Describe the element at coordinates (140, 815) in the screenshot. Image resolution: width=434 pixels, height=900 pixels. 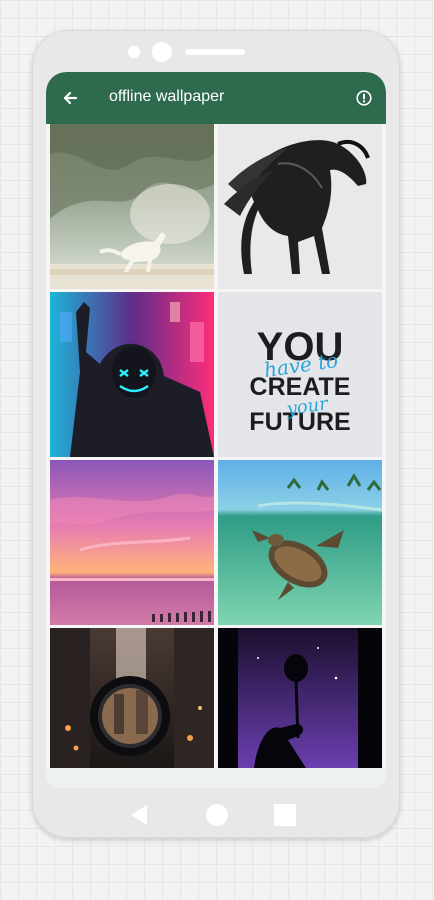
I see `triangle-back-icon` at that location.